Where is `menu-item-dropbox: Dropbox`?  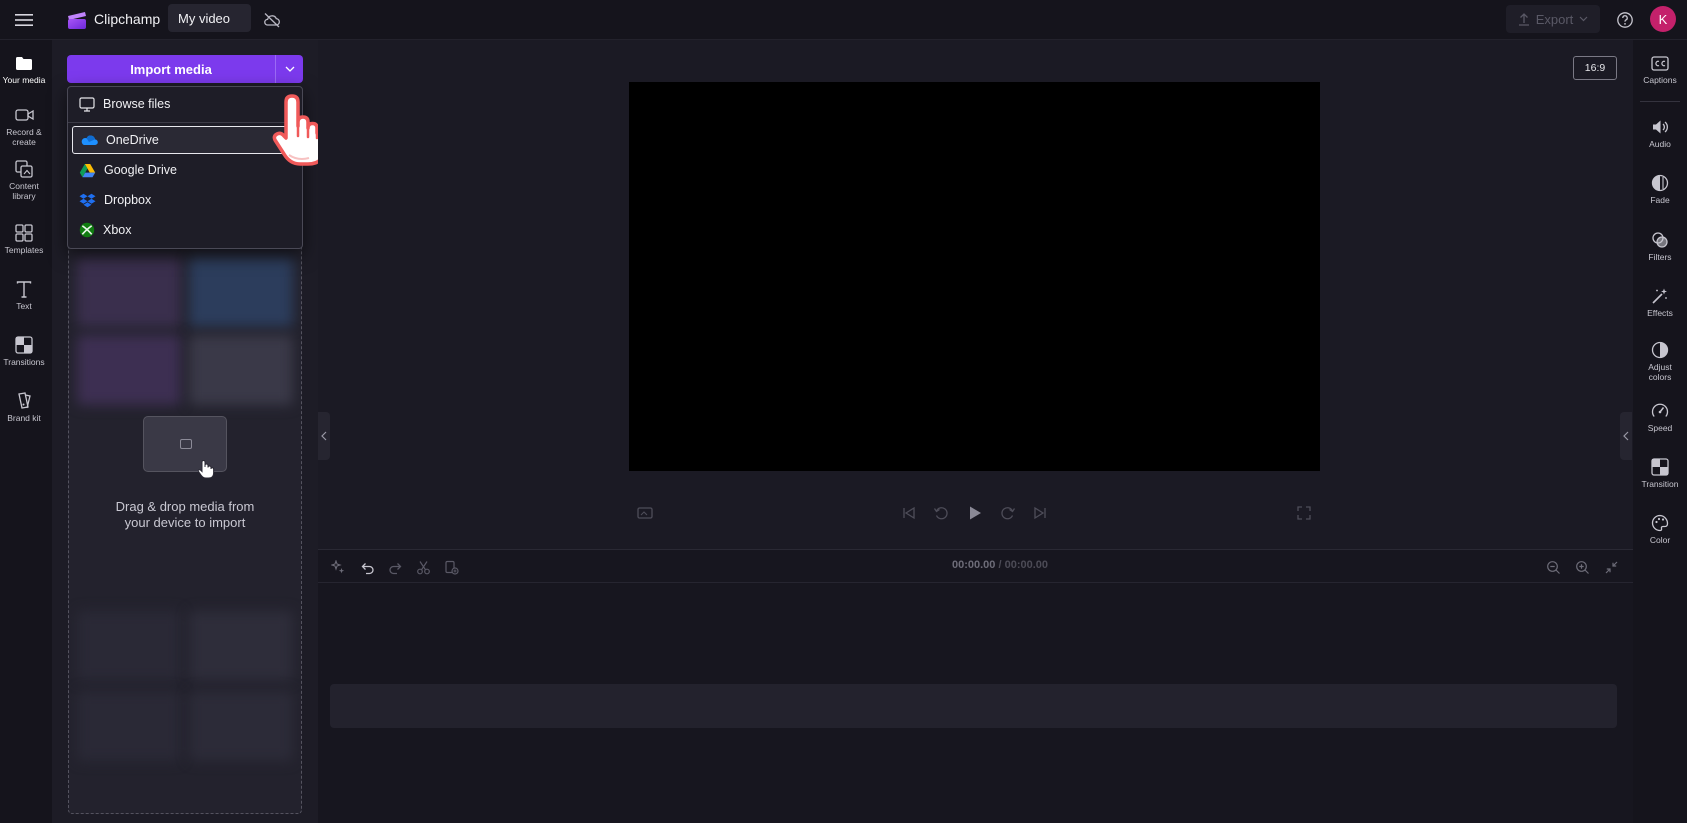 menu-item-dropbox: Dropbox is located at coordinates (185, 200).